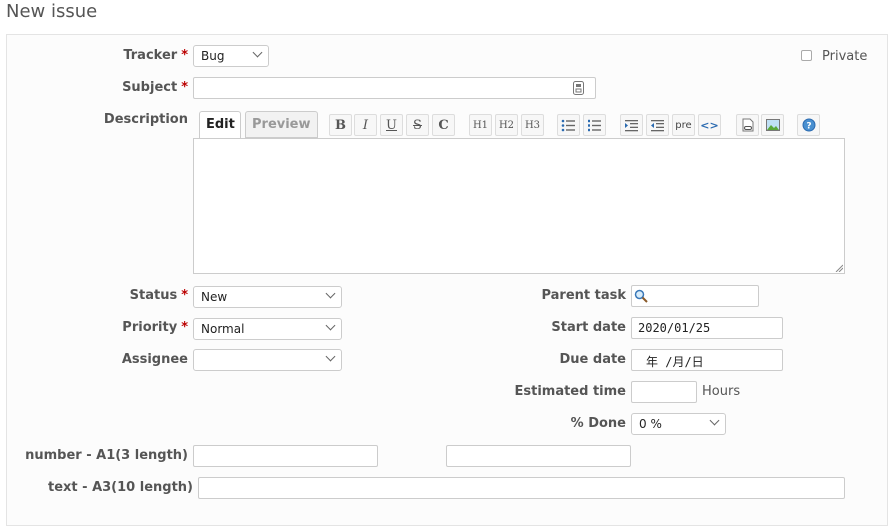 Image resolution: width=894 pixels, height=526 pixels. Describe the element at coordinates (521, 488) in the screenshot. I see `text-a3-input` at that location.